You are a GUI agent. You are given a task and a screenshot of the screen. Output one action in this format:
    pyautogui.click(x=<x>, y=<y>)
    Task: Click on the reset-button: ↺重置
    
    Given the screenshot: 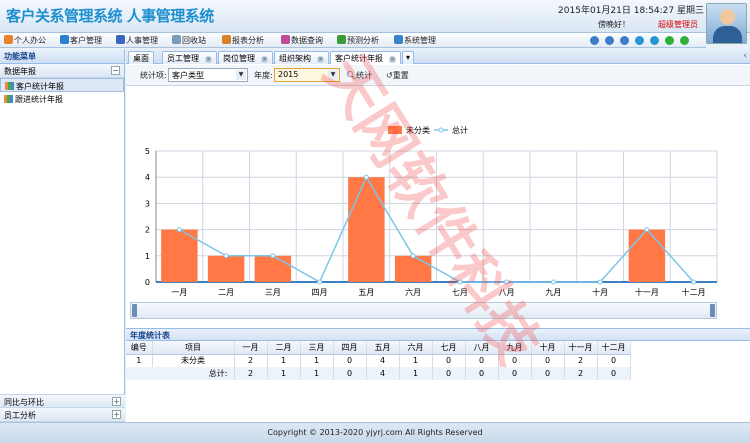 What is the action you would take?
    pyautogui.click(x=397, y=75)
    